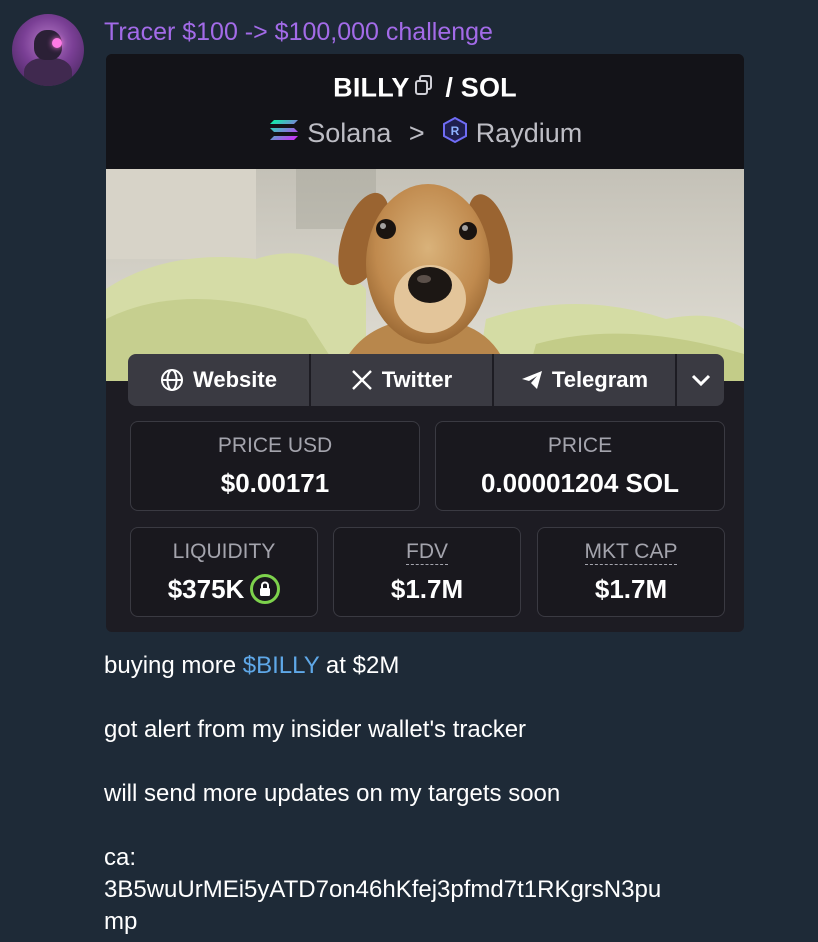  Describe the element at coordinates (275, 445) in the screenshot. I see `stat-label: PRICE USD` at that location.